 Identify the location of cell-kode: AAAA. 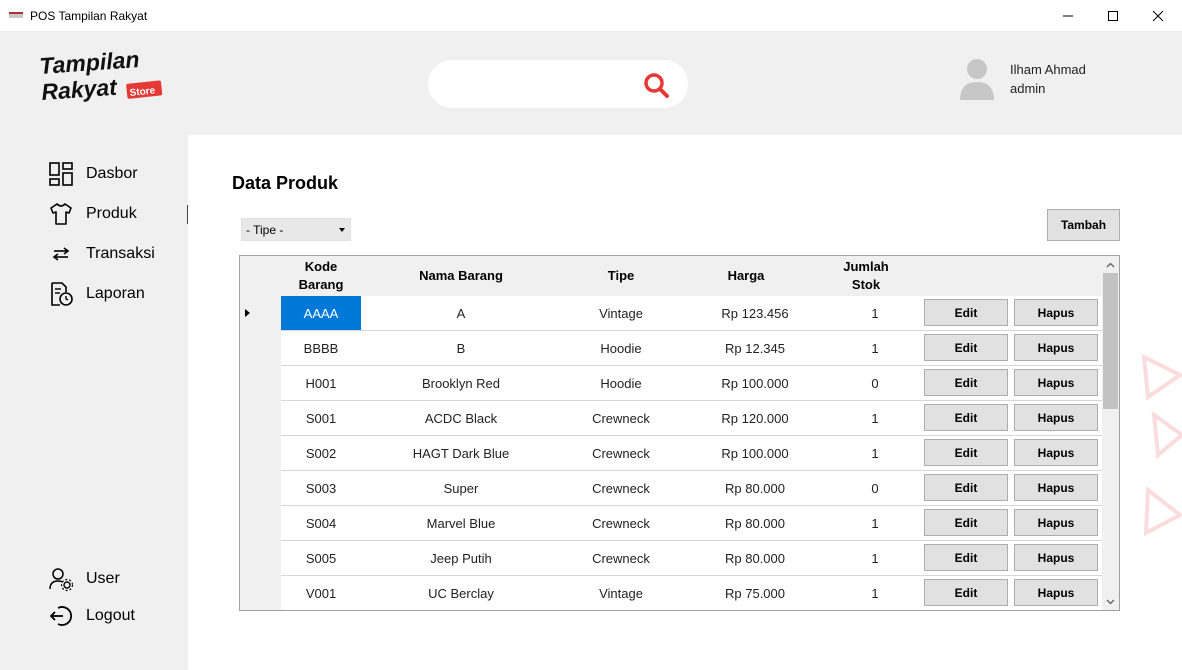
(321, 313).